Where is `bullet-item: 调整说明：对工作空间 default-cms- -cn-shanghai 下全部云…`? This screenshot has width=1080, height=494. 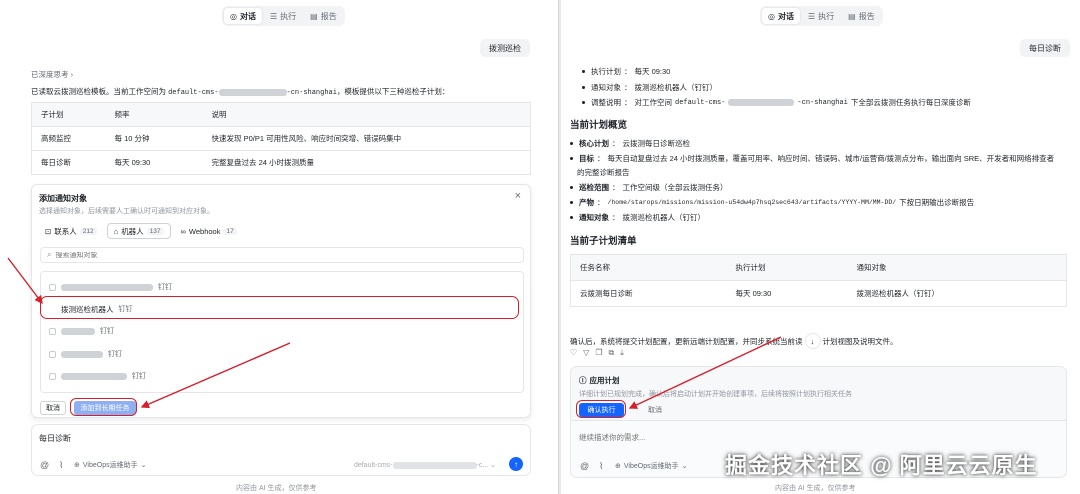
bullet-item: 调整说明：对工作空间 default-cms- -cn-shanghai 下全部云… is located at coordinates (776, 102).